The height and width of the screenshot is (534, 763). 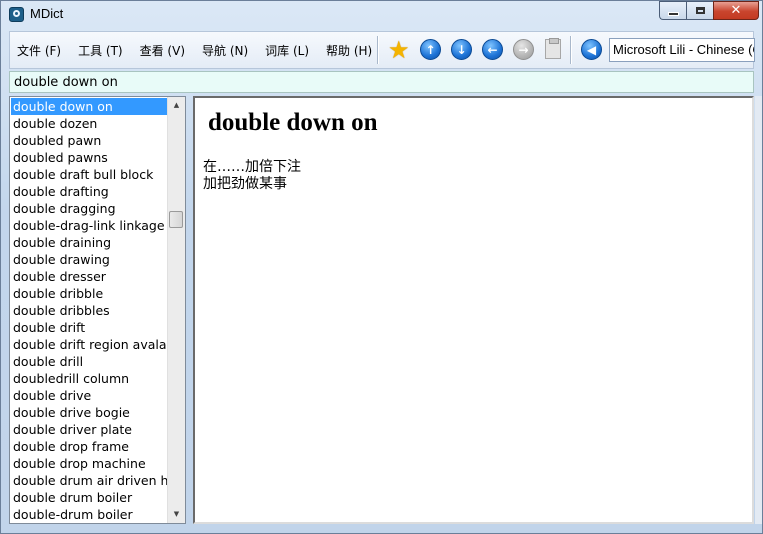 What do you see at coordinates (245, 184) in the screenshot?
I see `definition-line: 加把劲做某事` at bounding box center [245, 184].